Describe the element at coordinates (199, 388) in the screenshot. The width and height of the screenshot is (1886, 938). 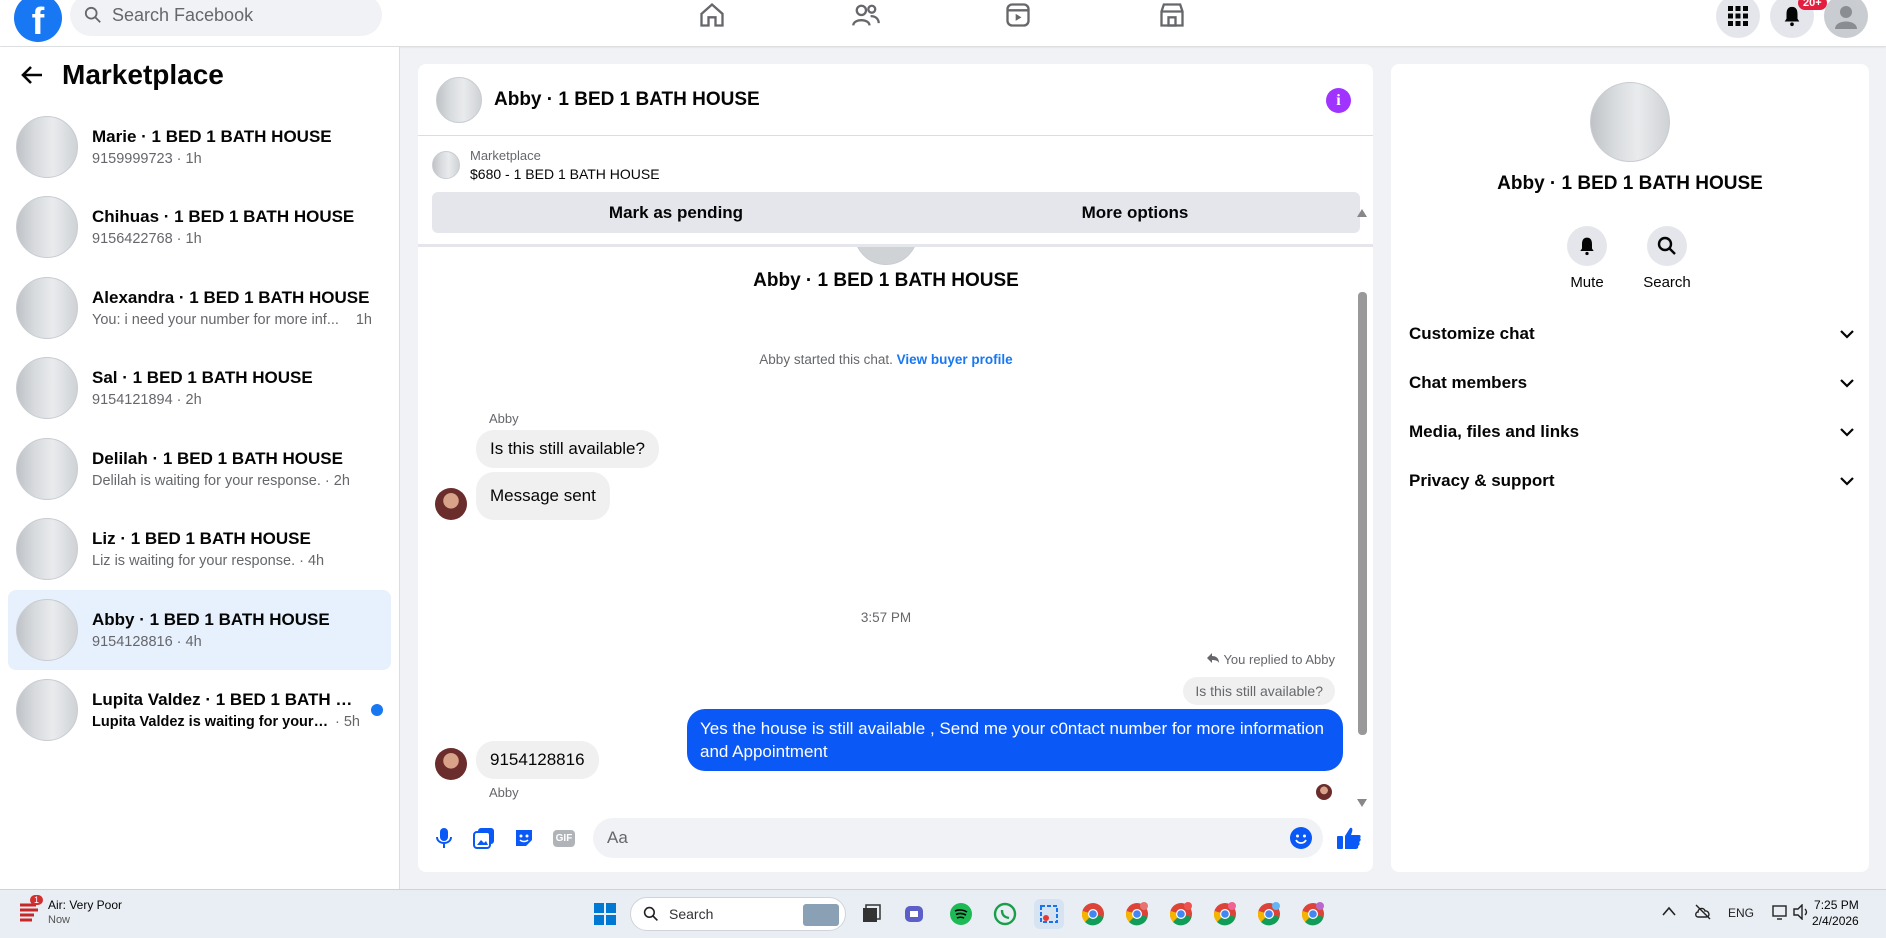
I see `conversation-item: Sal · 1 BED 1 BATH HOUSE 9154121894 · 2h` at that location.